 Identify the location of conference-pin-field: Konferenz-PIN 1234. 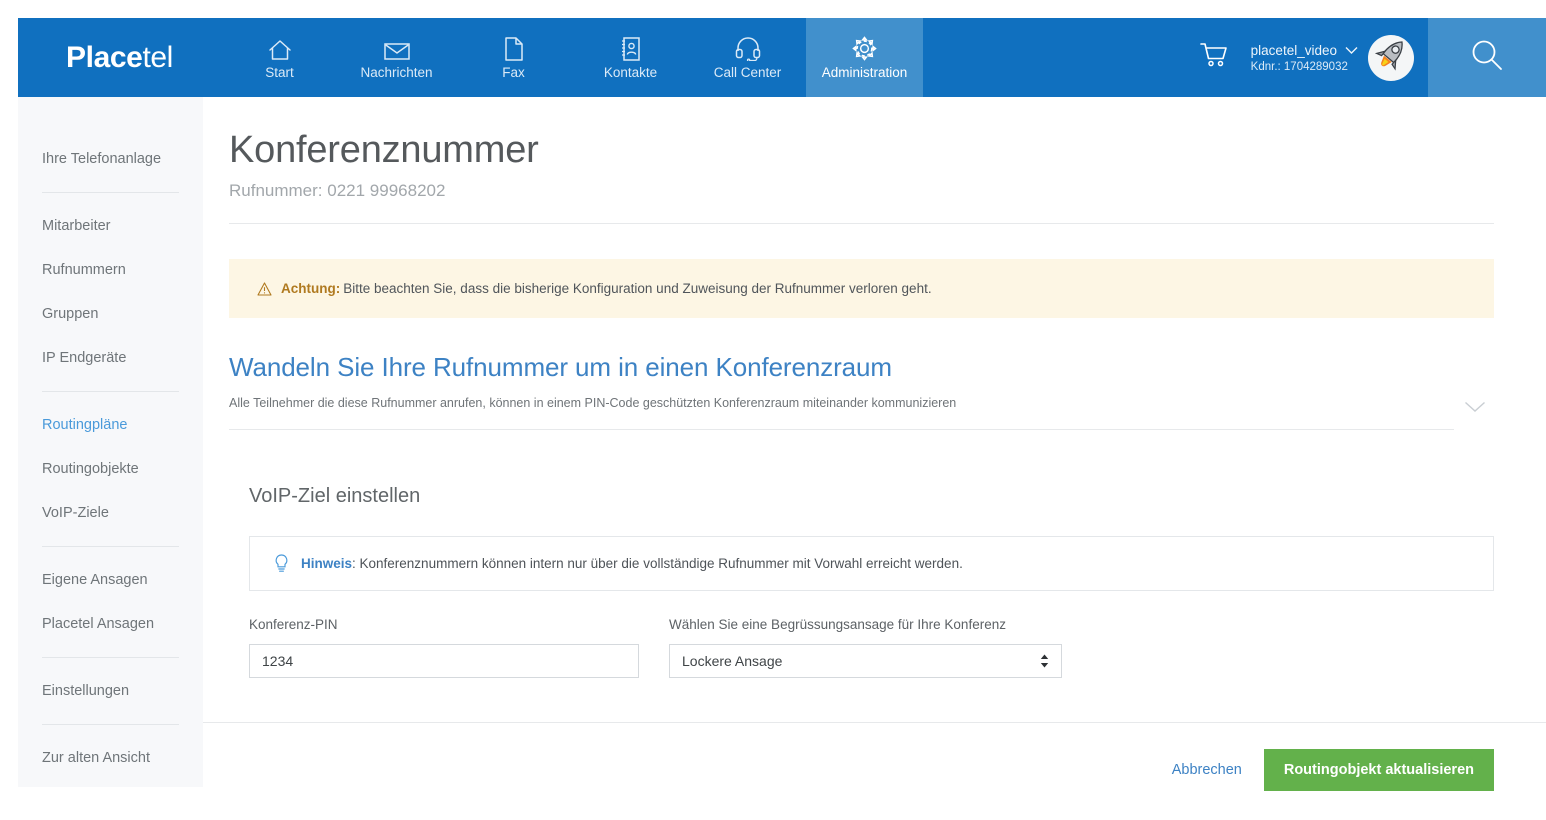
(444, 647).